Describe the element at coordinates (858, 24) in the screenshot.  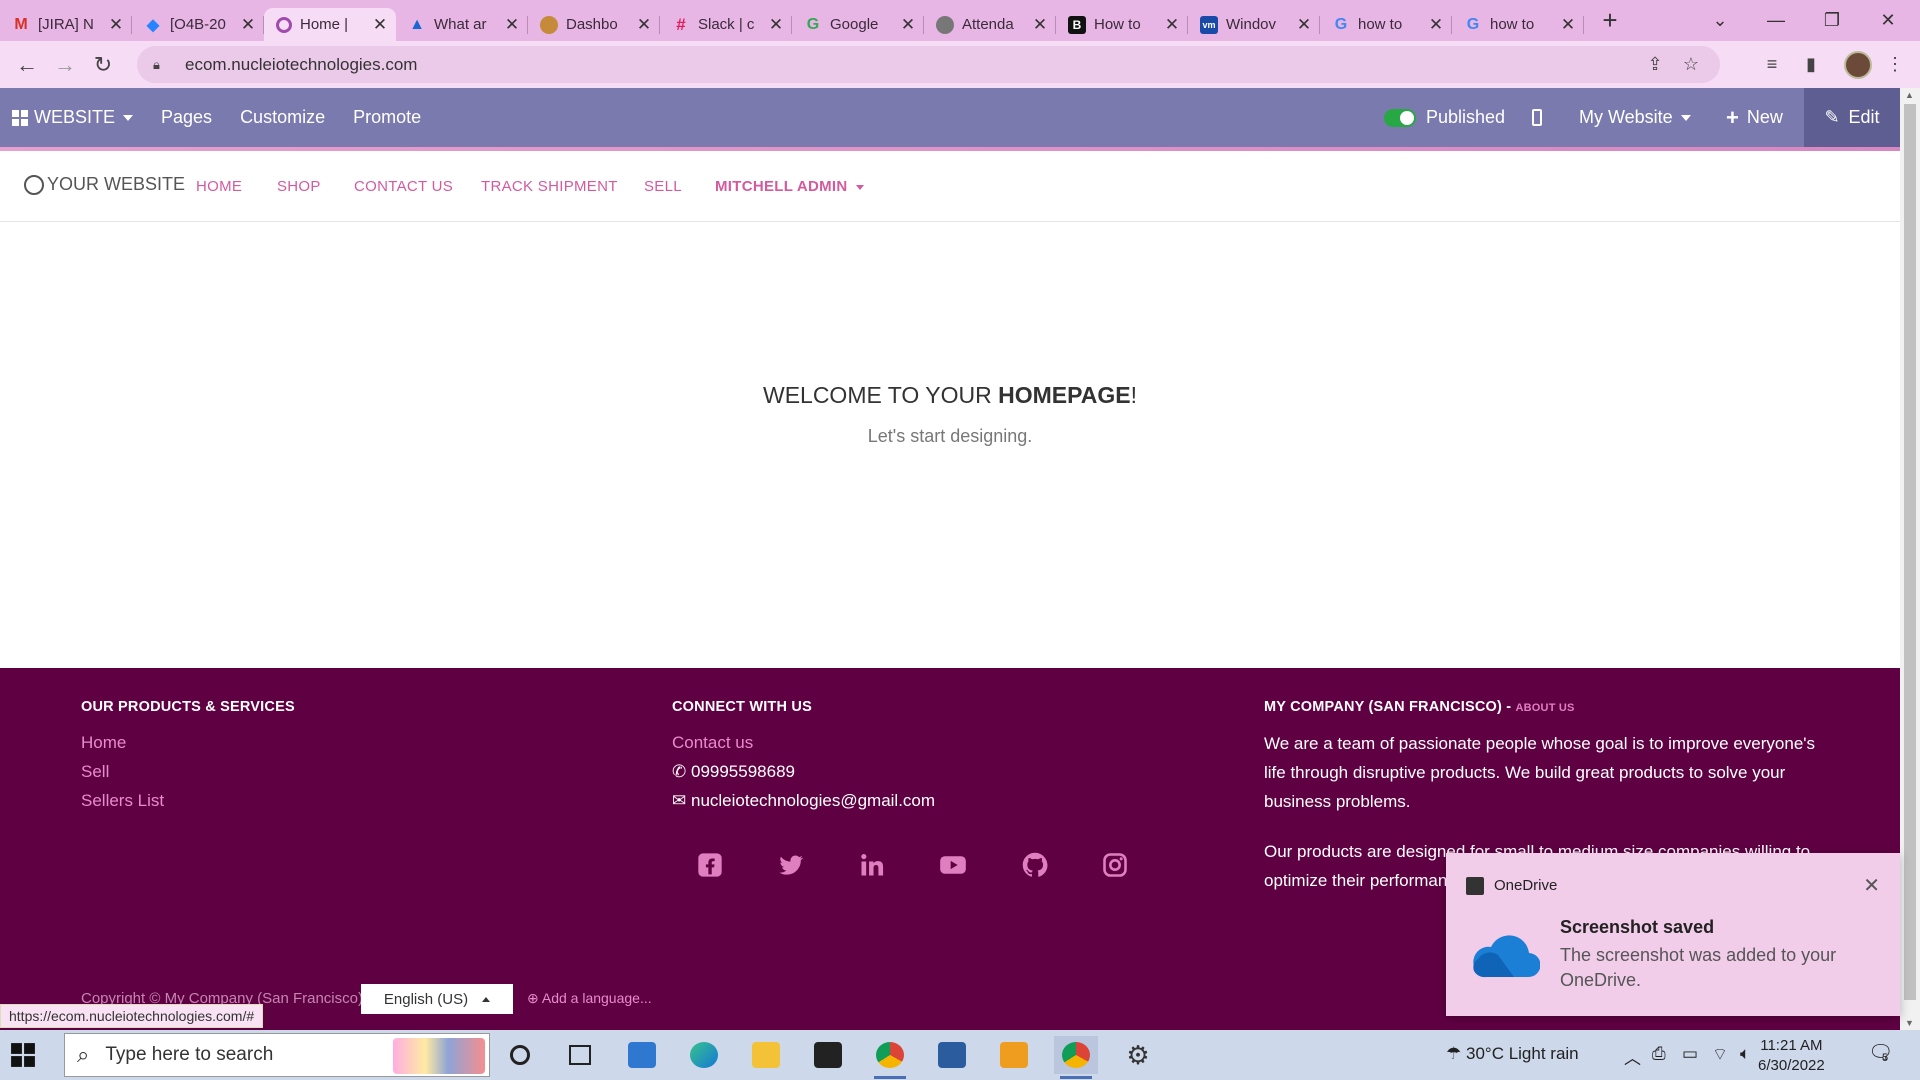
I see `browser-tab: G Google ✕` at that location.